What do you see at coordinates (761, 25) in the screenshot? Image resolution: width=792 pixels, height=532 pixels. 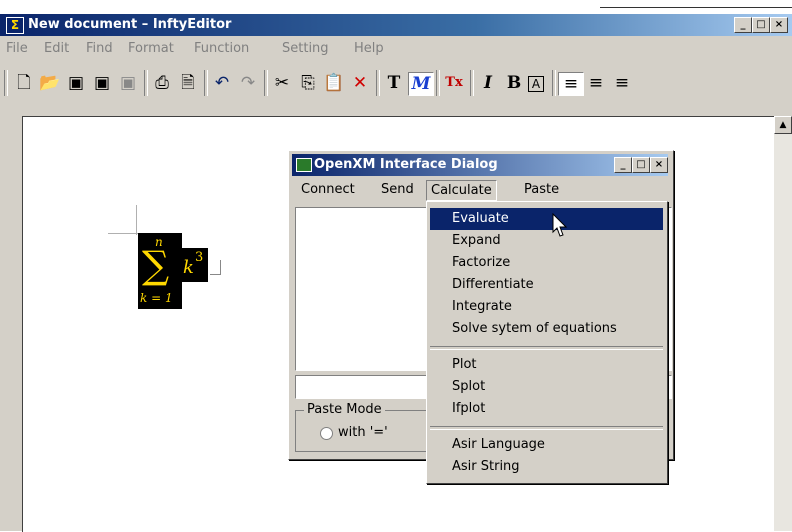 I see `maximize-button: □` at bounding box center [761, 25].